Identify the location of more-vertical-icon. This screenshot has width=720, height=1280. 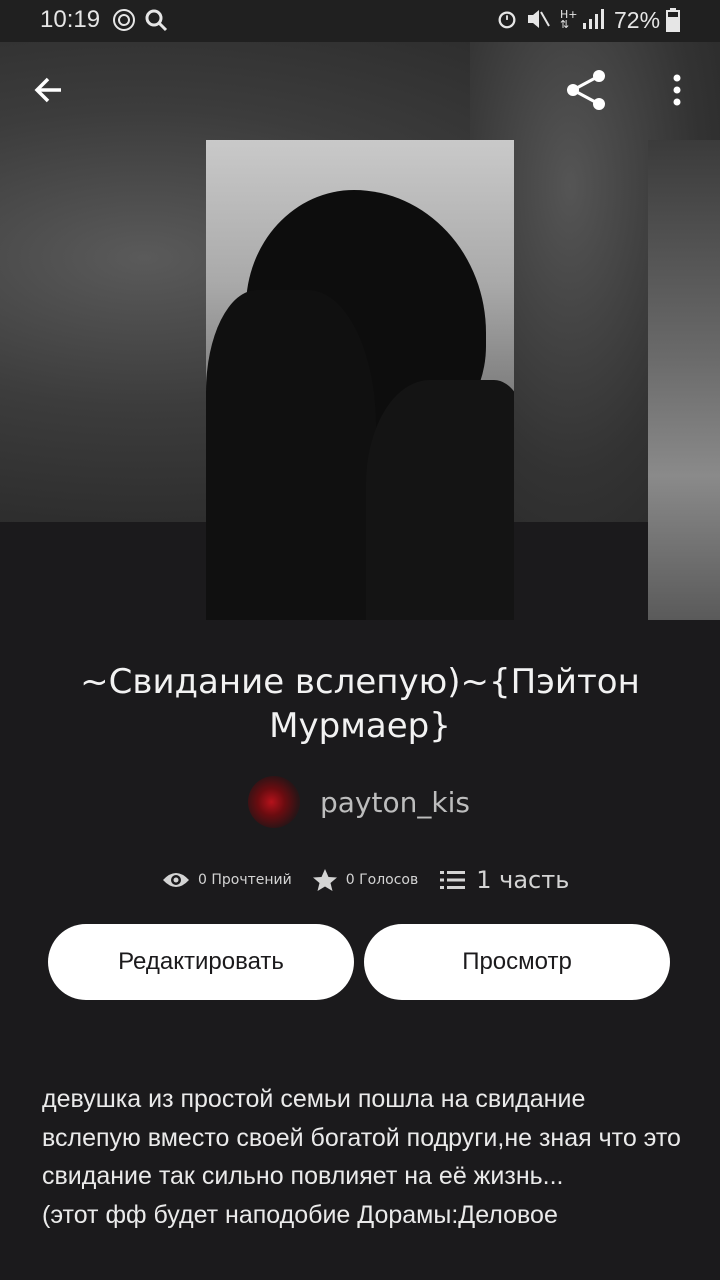
(677, 90).